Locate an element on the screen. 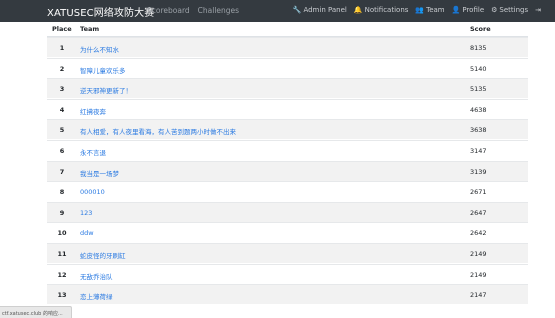 The width and height of the screenshot is (555, 318). notifications-label: Notifications is located at coordinates (386, 10).